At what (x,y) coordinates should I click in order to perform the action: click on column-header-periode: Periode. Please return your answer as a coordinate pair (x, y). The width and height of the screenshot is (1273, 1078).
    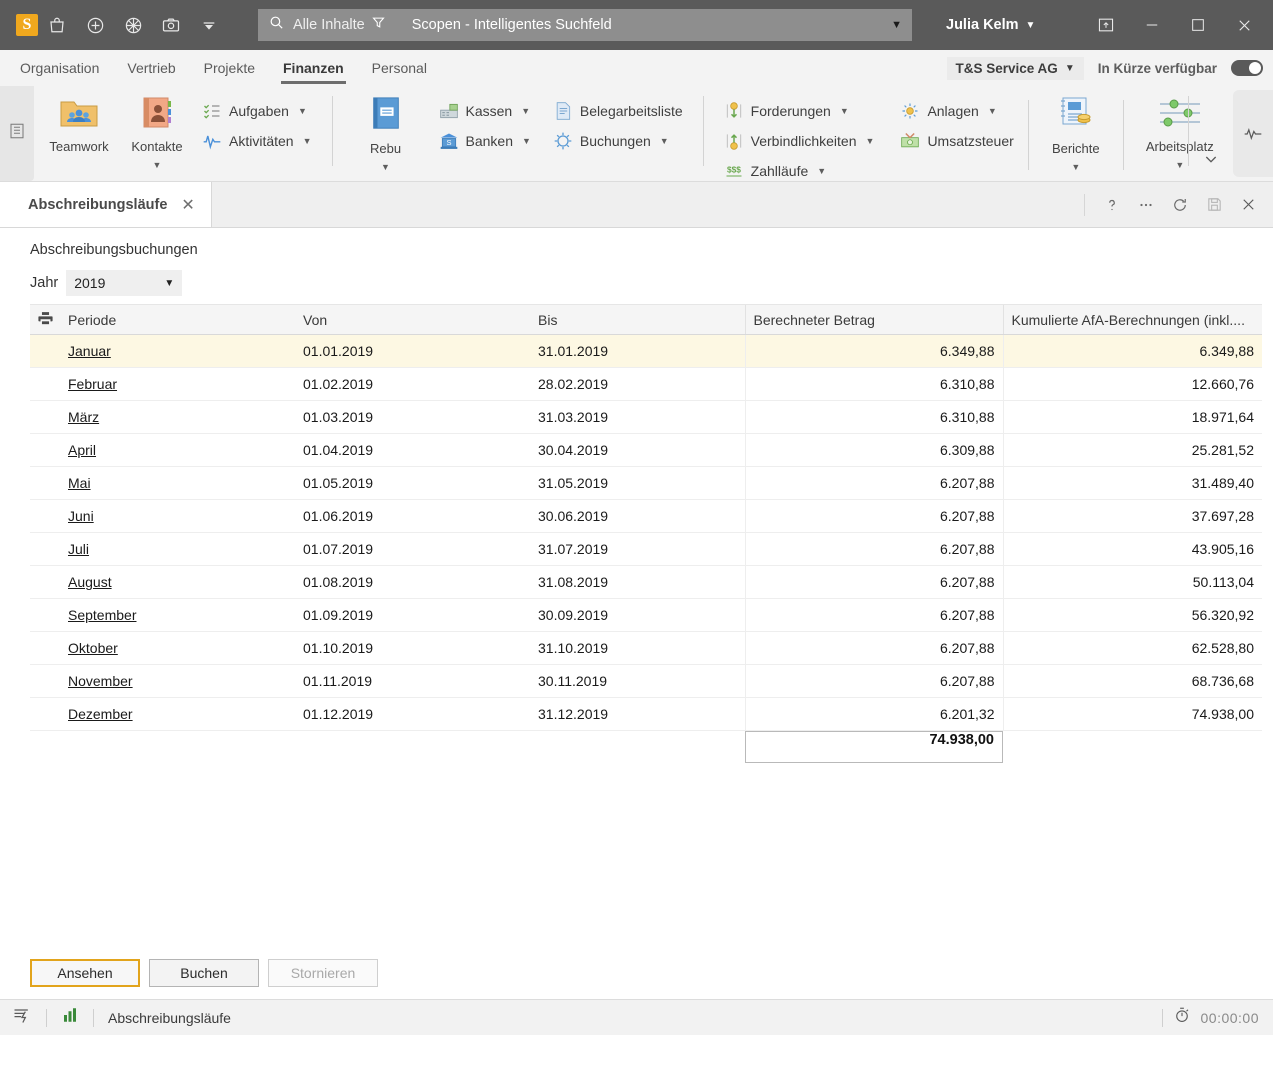
    Looking at the image, I should click on (177, 319).